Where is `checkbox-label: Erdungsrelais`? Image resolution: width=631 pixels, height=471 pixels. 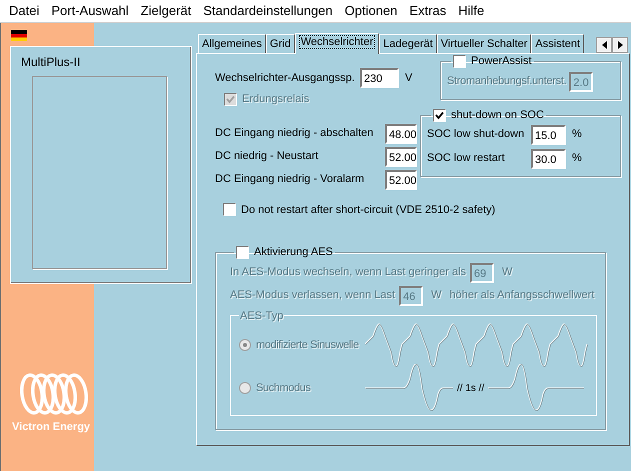
checkbox-label: Erdungsrelais is located at coordinates (276, 99).